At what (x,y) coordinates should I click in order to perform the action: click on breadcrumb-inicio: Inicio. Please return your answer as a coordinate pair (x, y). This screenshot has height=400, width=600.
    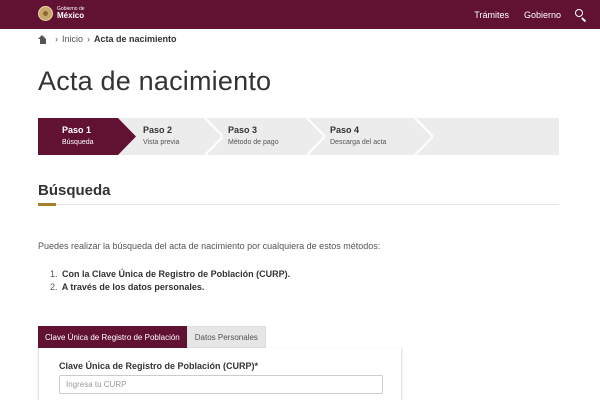
    Looking at the image, I should click on (72, 39).